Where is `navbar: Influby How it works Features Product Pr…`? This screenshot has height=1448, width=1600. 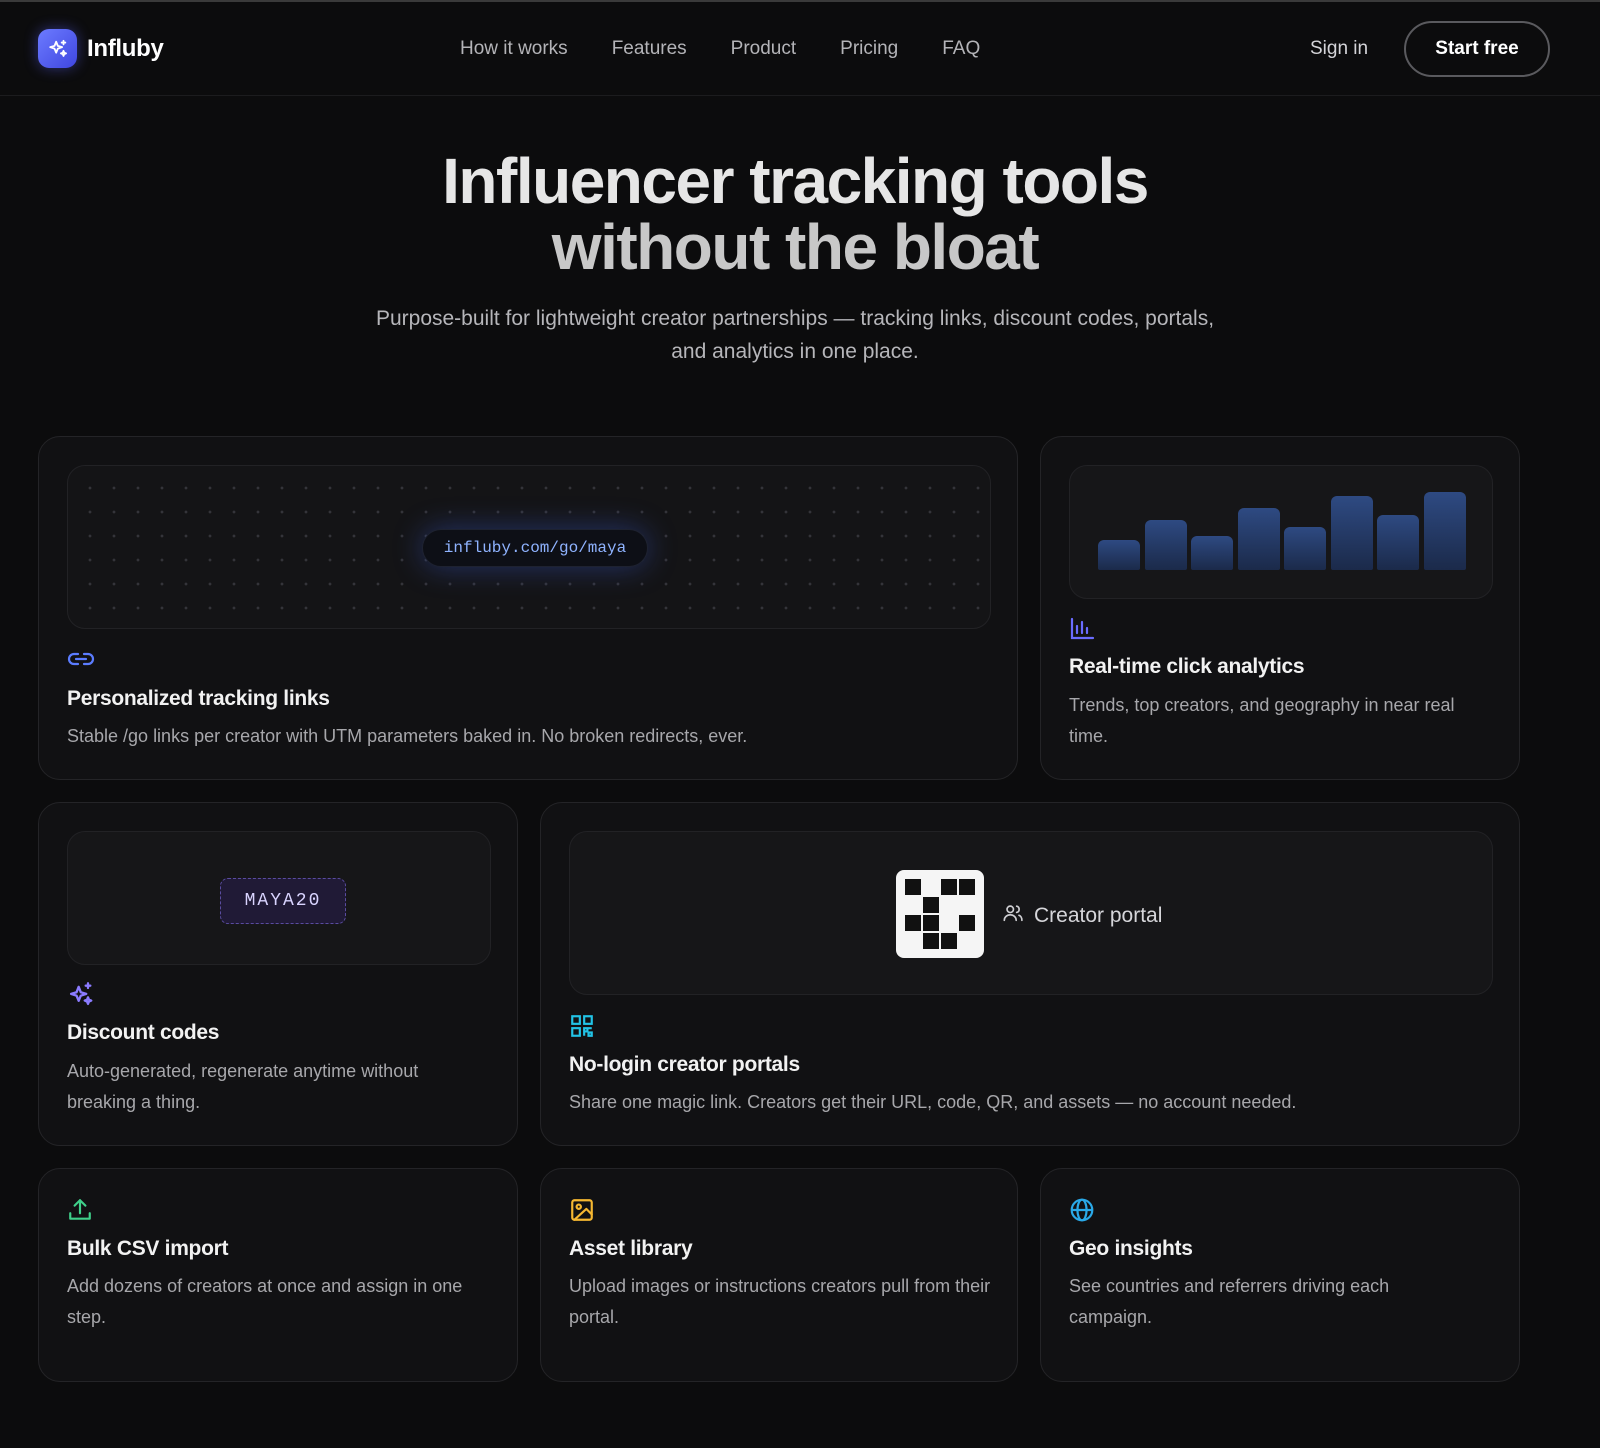 navbar: Influby How it works Features Product Pr… is located at coordinates (800, 49).